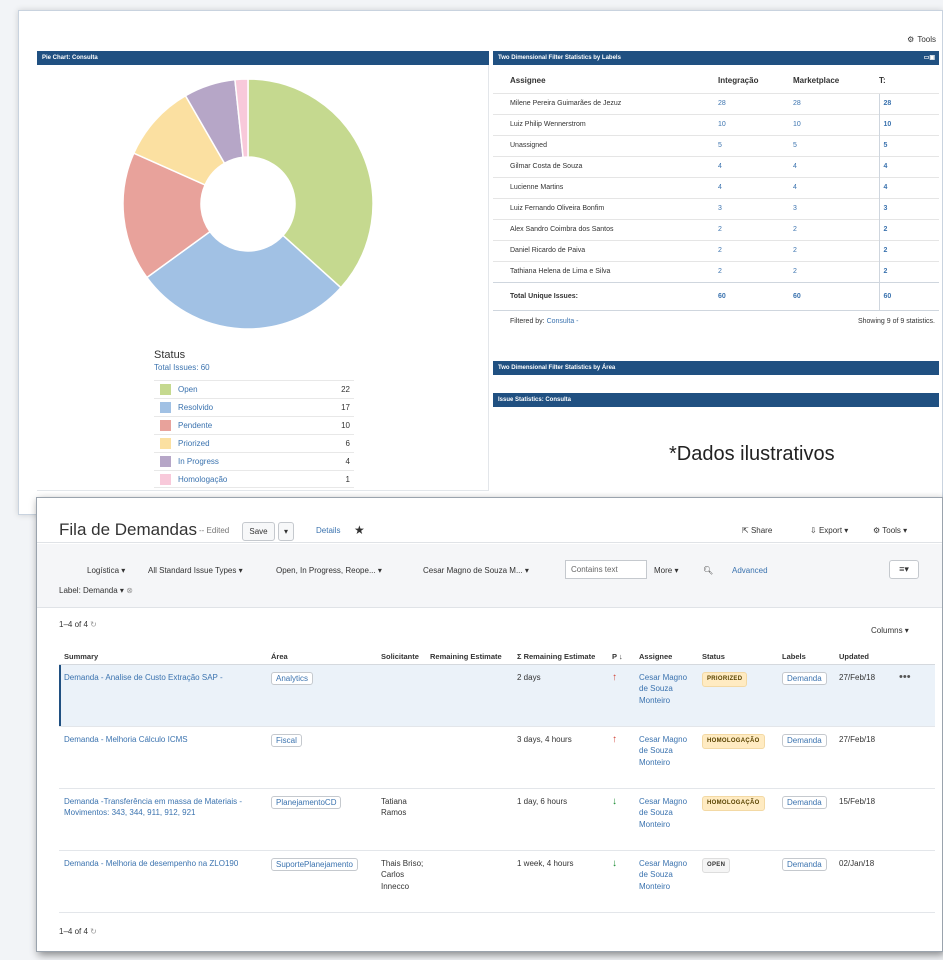 Image resolution: width=943 pixels, height=960 pixels. I want to click on col-priority: P ↓, so click(625, 657).